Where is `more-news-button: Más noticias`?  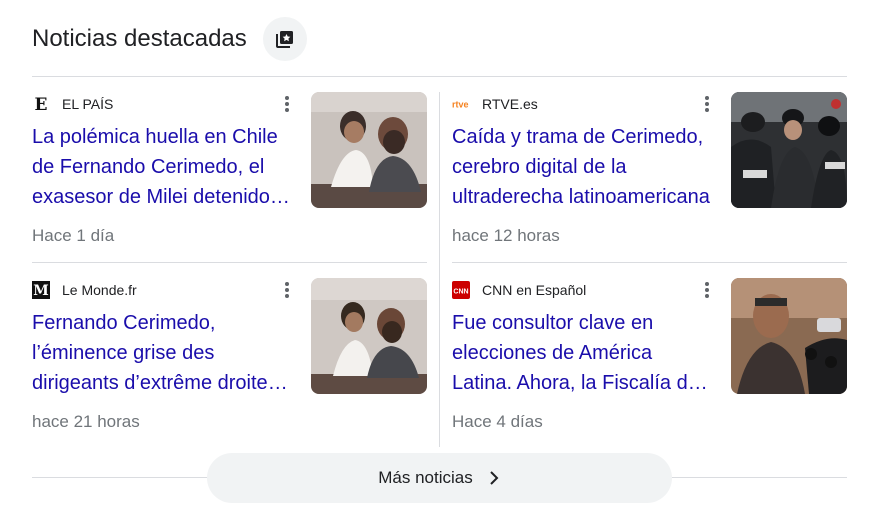
more-news-button: Más noticias is located at coordinates (439, 478).